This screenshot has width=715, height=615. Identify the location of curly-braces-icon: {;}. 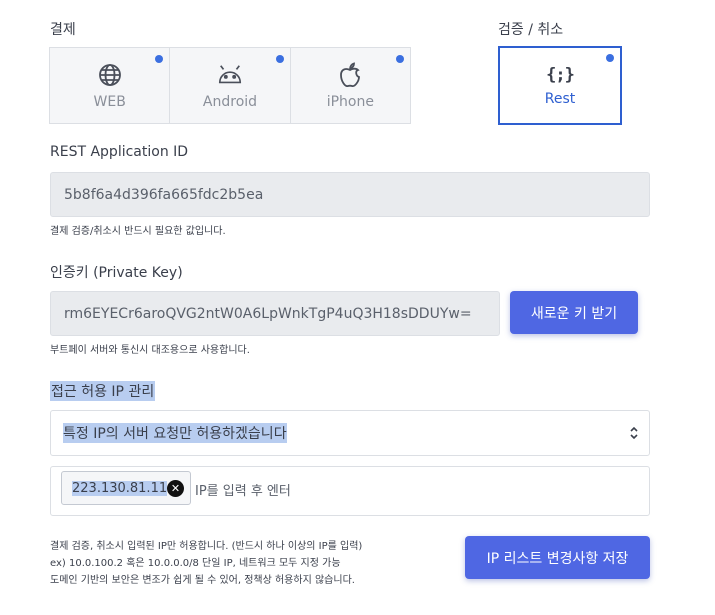
(560, 74).